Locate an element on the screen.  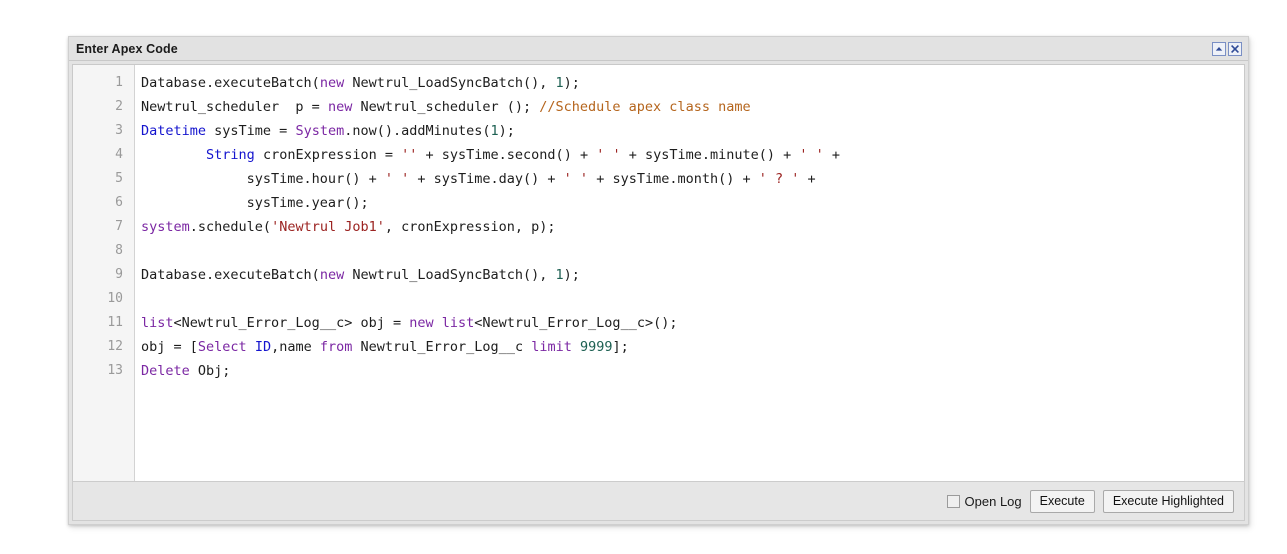
code-token: .schedule( is located at coordinates (230, 227).